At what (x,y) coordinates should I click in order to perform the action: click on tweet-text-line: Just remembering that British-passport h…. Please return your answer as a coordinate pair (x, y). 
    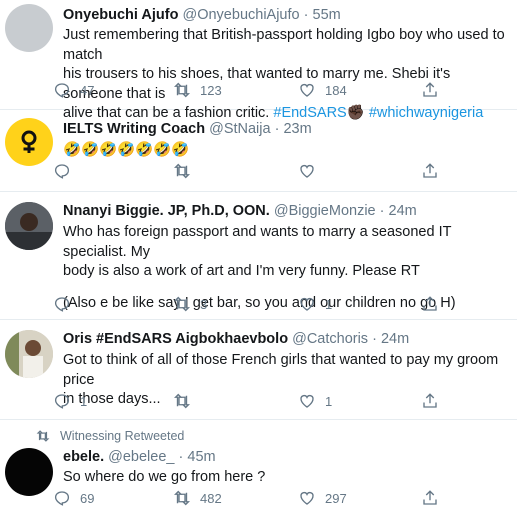
    Looking at the image, I should click on (284, 45).